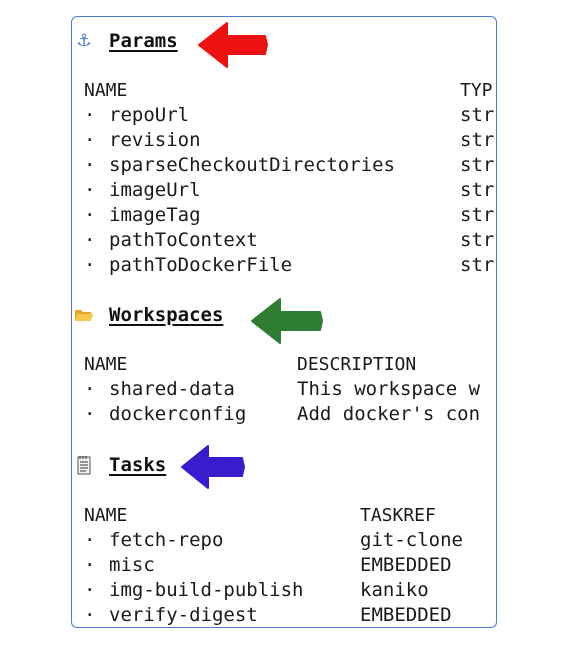 The width and height of the screenshot is (566, 646). I want to click on workspace-name: shared-data, so click(172, 389).